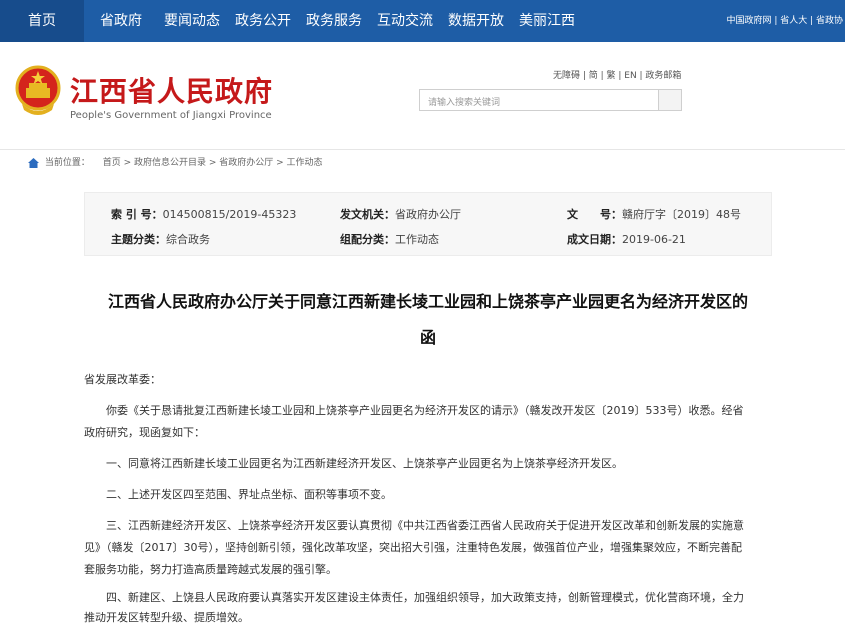 The image size is (845, 624). What do you see at coordinates (67, 163) in the screenshot?
I see `breadcrumb-label: 当前位置：` at bounding box center [67, 163].